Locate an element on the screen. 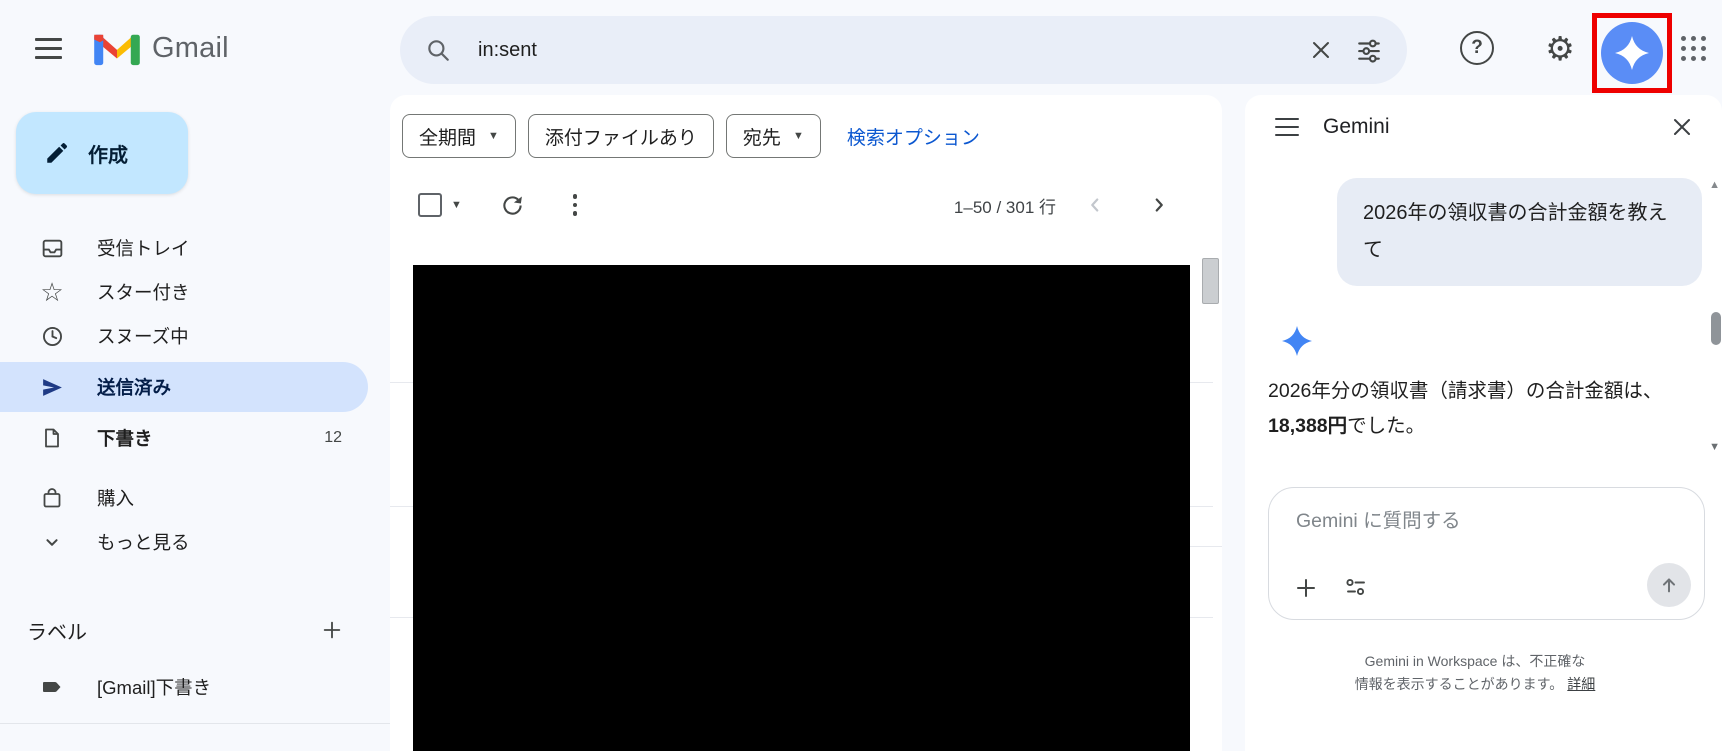 This screenshot has height=751, width=1722. pagination-label: 1–50 / 301 行 is located at coordinates (1004, 207).